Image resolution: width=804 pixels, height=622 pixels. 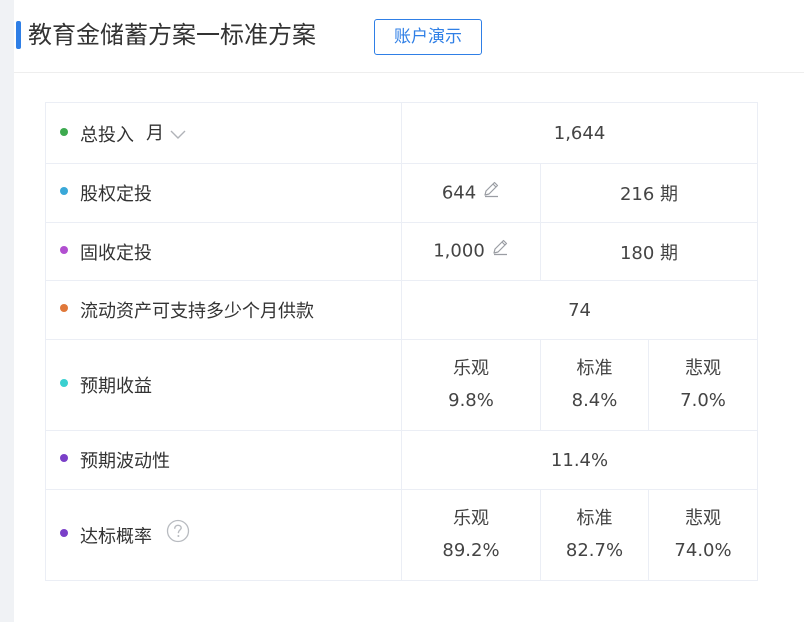 I want to click on scenario-value: 8.4%, so click(x=594, y=400).